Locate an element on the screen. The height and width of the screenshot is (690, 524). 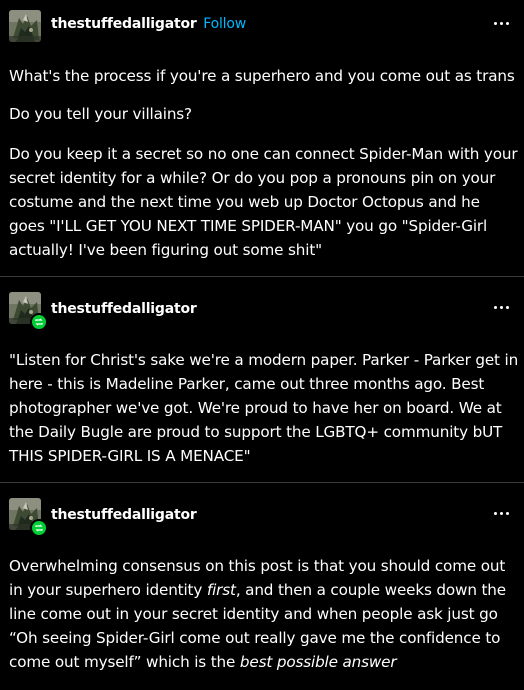
post-1-body: Do you tell your villains? is located at coordinates (264, 114).